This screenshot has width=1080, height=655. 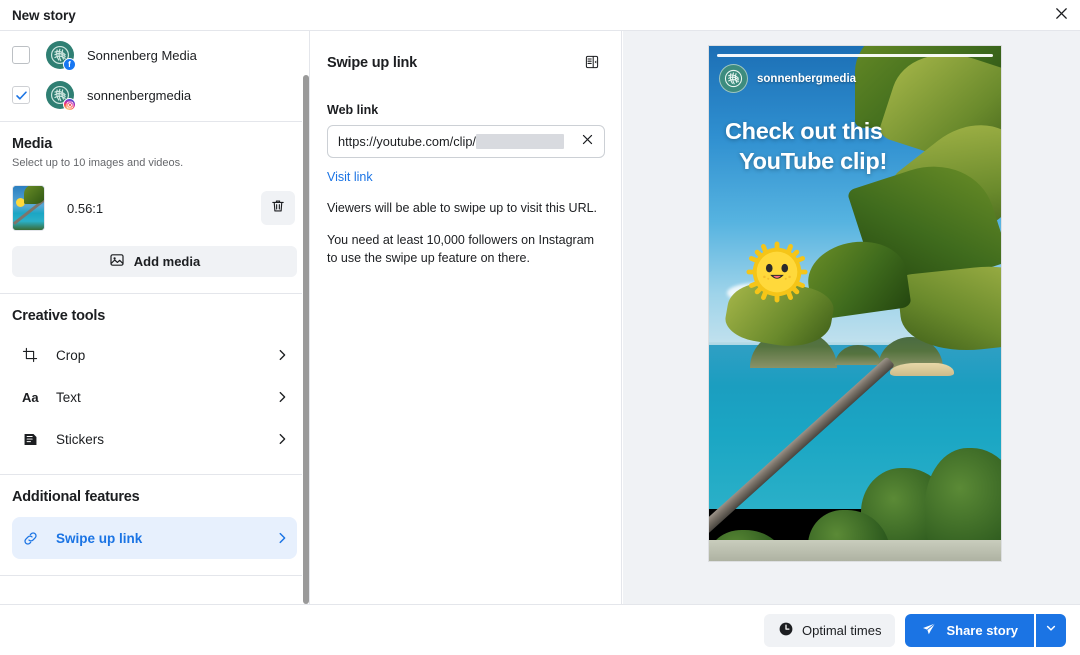 I want to click on story-headline: Check out this YouTube clip!, so click(x=806, y=146).